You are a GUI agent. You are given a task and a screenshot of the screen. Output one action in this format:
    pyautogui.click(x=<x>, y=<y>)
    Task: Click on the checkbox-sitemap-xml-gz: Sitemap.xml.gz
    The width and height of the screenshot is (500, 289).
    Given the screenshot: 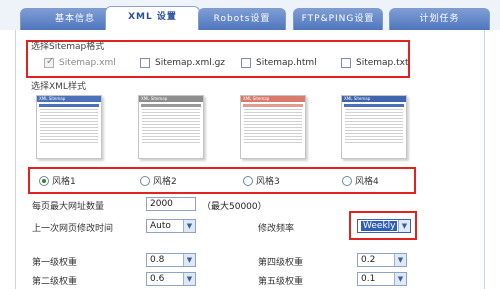 What is the action you would take?
    pyautogui.click(x=182, y=63)
    